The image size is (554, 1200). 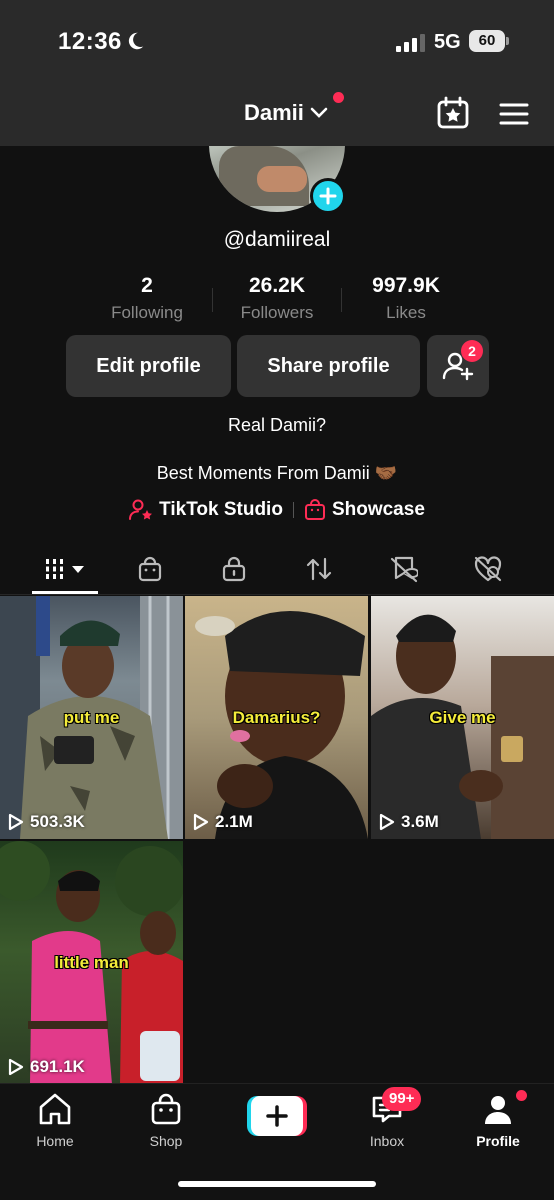 I want to click on repost-icon, so click(x=319, y=569).